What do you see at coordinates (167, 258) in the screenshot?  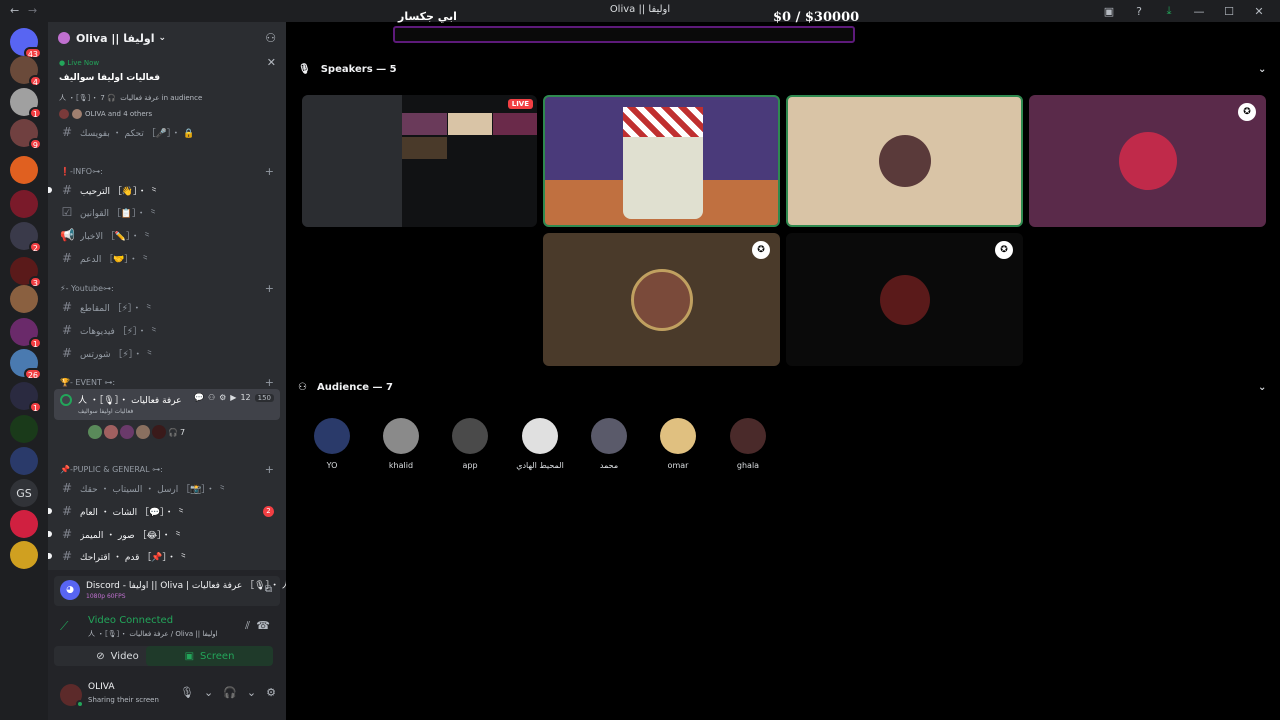 I see `channel-item: # الدعم ［🤝］・ ⺀` at bounding box center [167, 258].